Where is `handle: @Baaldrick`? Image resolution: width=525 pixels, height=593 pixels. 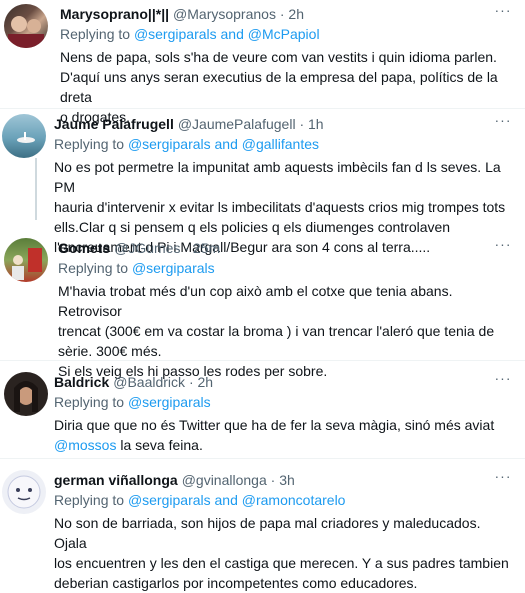 handle: @Baaldrick is located at coordinates (149, 382).